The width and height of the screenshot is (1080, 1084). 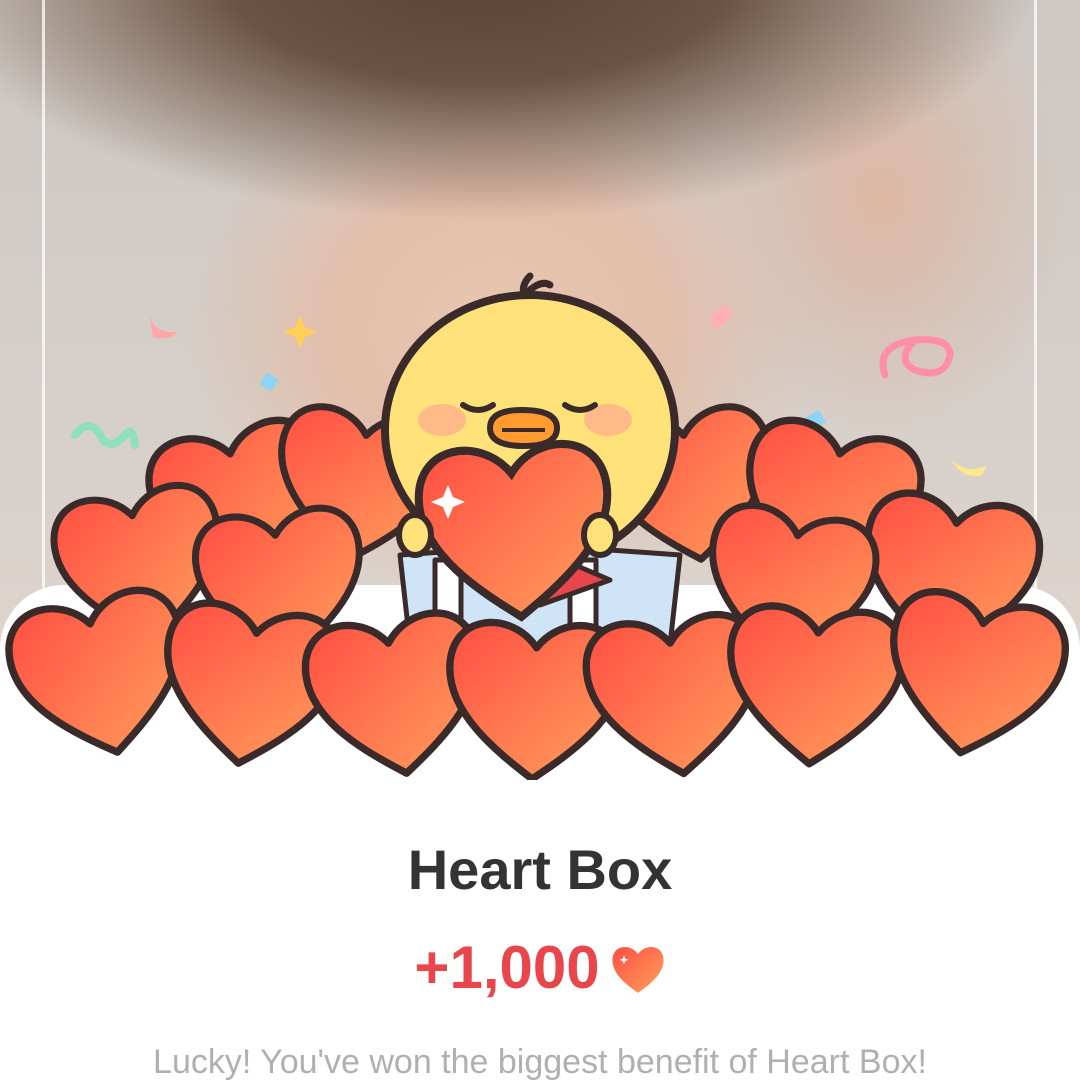 I want to click on reward-row: +1,000, so click(x=540, y=968).